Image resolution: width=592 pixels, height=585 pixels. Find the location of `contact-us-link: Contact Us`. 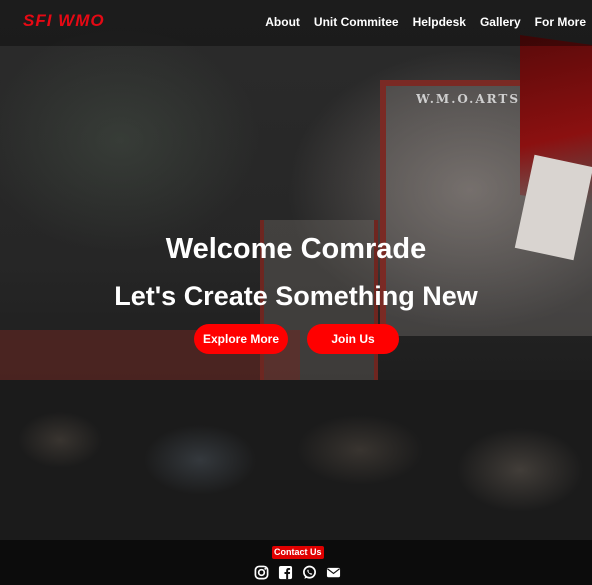

contact-us-link: Contact Us is located at coordinates (298, 552).